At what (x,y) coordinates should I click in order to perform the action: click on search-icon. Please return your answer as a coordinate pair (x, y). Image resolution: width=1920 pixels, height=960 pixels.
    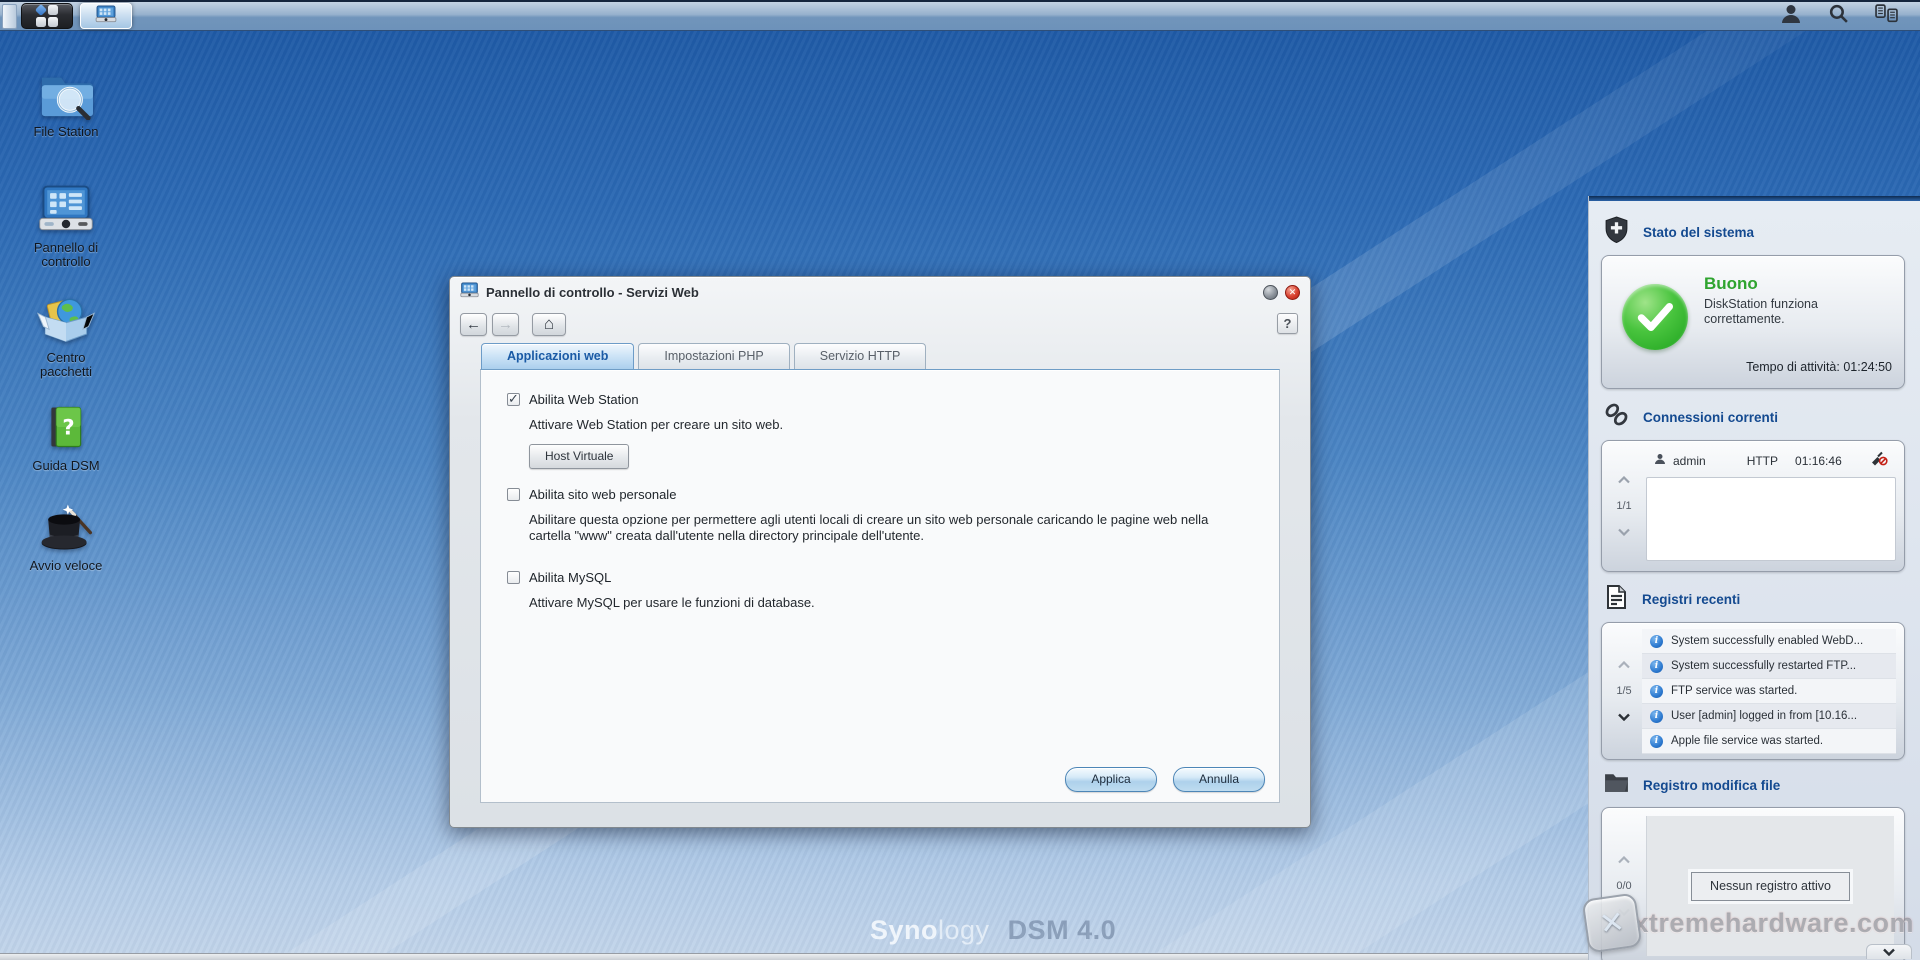
    Looking at the image, I should click on (1838, 16).